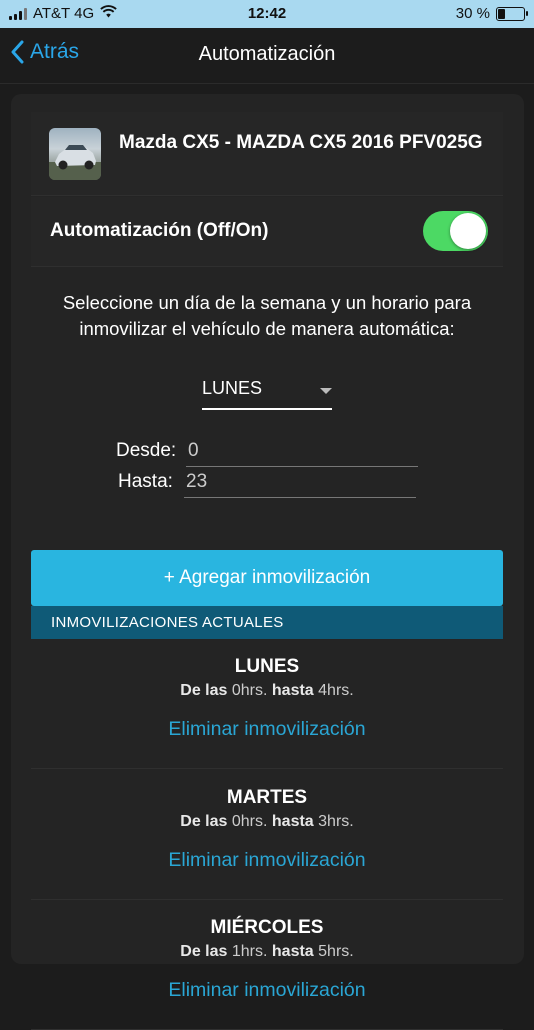  What do you see at coordinates (267, 154) in the screenshot?
I see `vehicle-row: Mazda CX5 - MAZDA CX5 2016 PFV025G` at bounding box center [267, 154].